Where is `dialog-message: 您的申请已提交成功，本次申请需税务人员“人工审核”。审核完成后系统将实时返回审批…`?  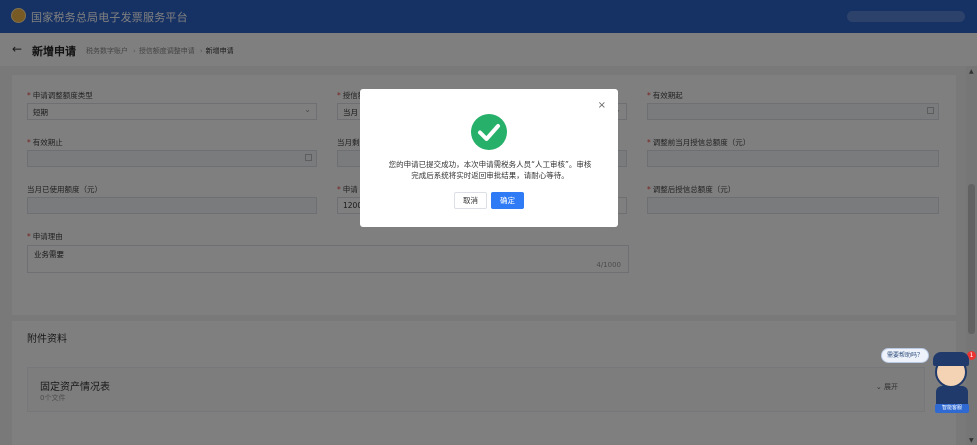
dialog-message: 您的申请已提交成功，本次申请需税务人员“人工审核”。审核完成后系统将实时返回审批… is located at coordinates (490, 170).